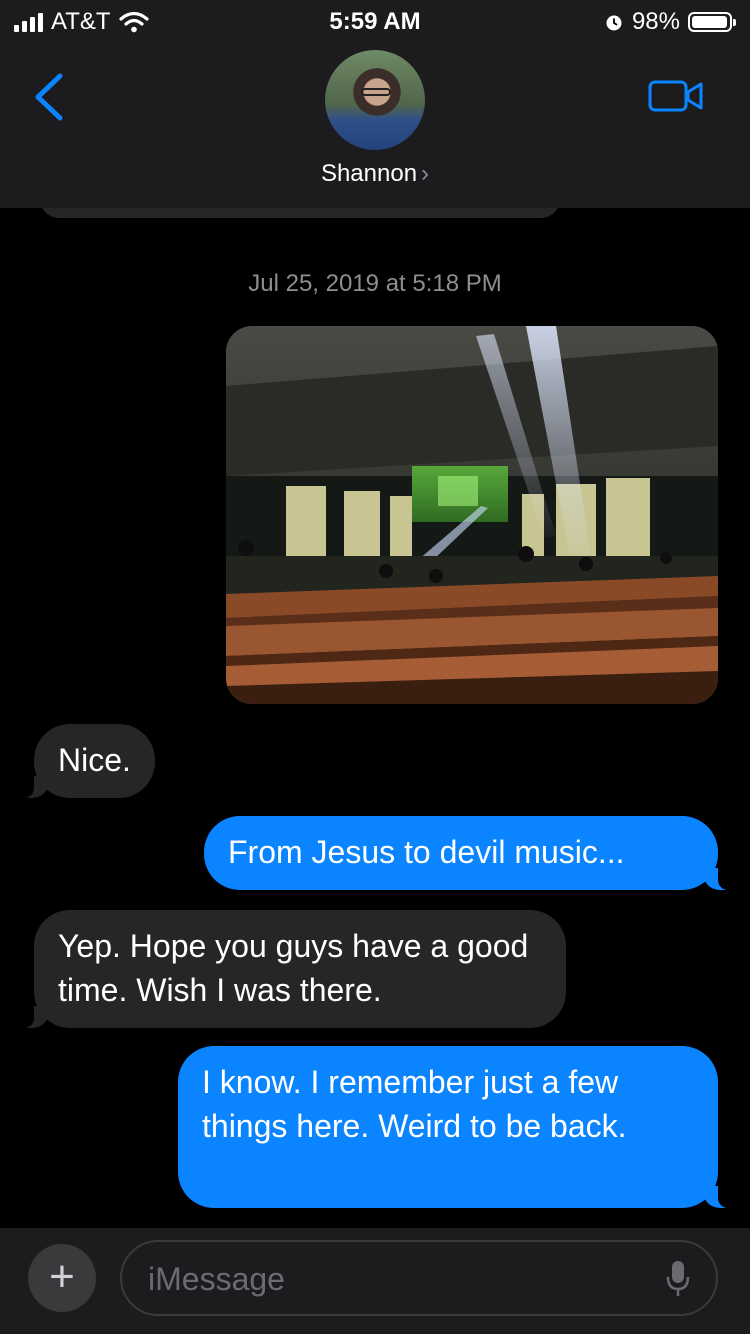 This screenshot has height=1334, width=750. Describe the element at coordinates (50, 97) in the screenshot. I see `back-chevron-icon` at that location.